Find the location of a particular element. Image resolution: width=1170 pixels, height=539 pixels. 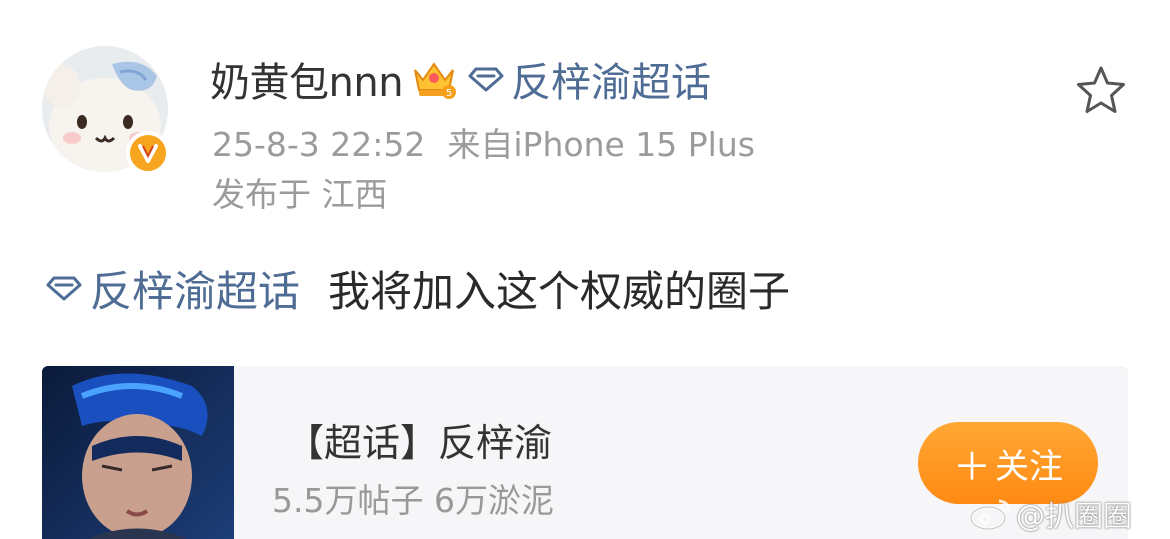

post-topic-link: 反梓渝超话 is located at coordinates (195, 288).